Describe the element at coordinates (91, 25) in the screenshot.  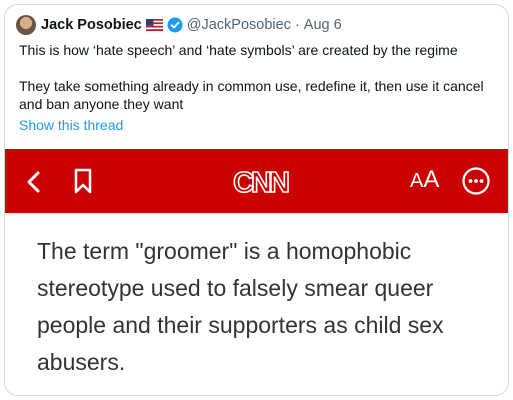
I see `author-name: Jack Posobiec` at that location.